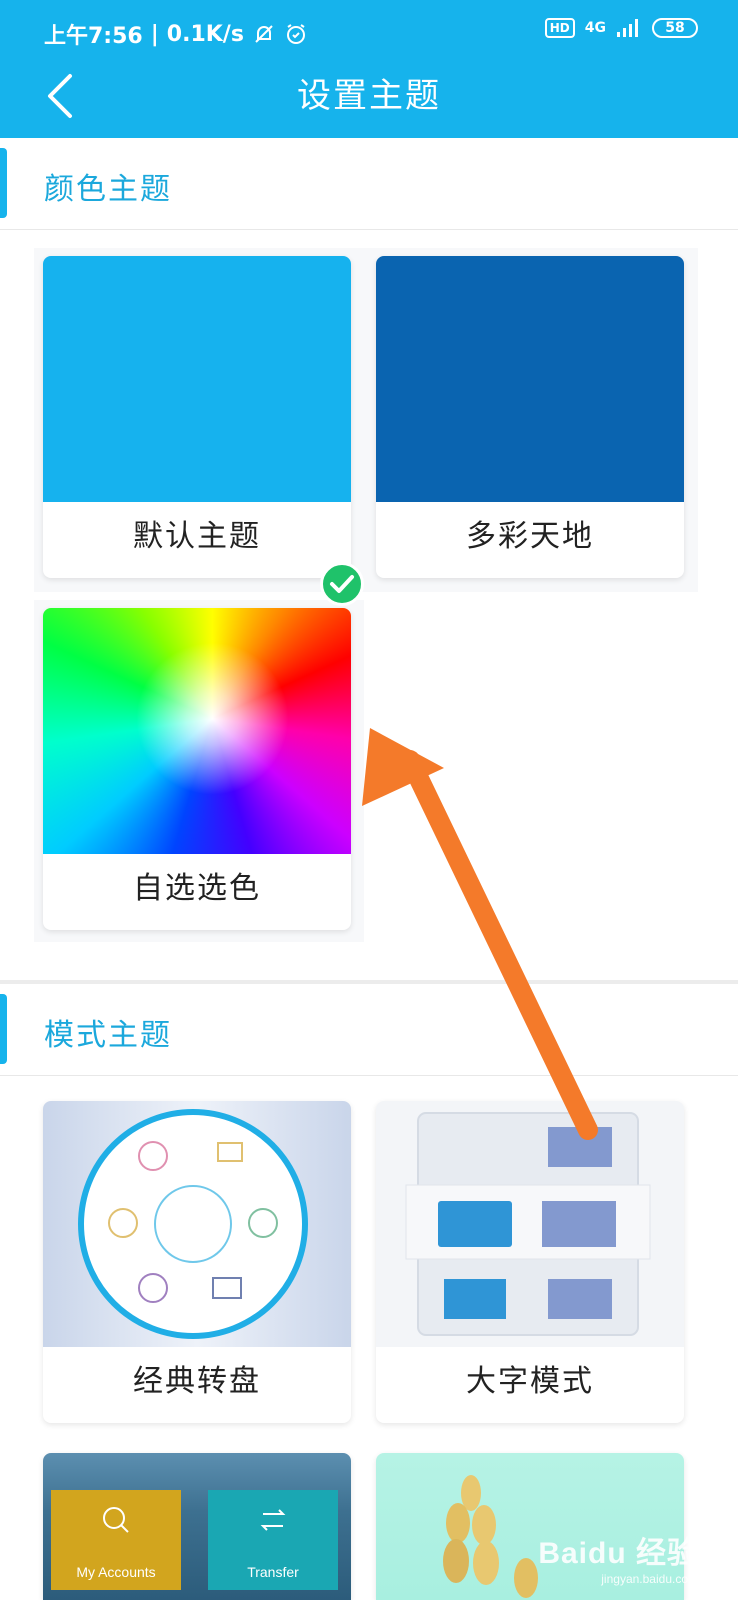  Describe the element at coordinates (369, 184) in the screenshot. I see `section-header-color: 颜色主题` at that location.